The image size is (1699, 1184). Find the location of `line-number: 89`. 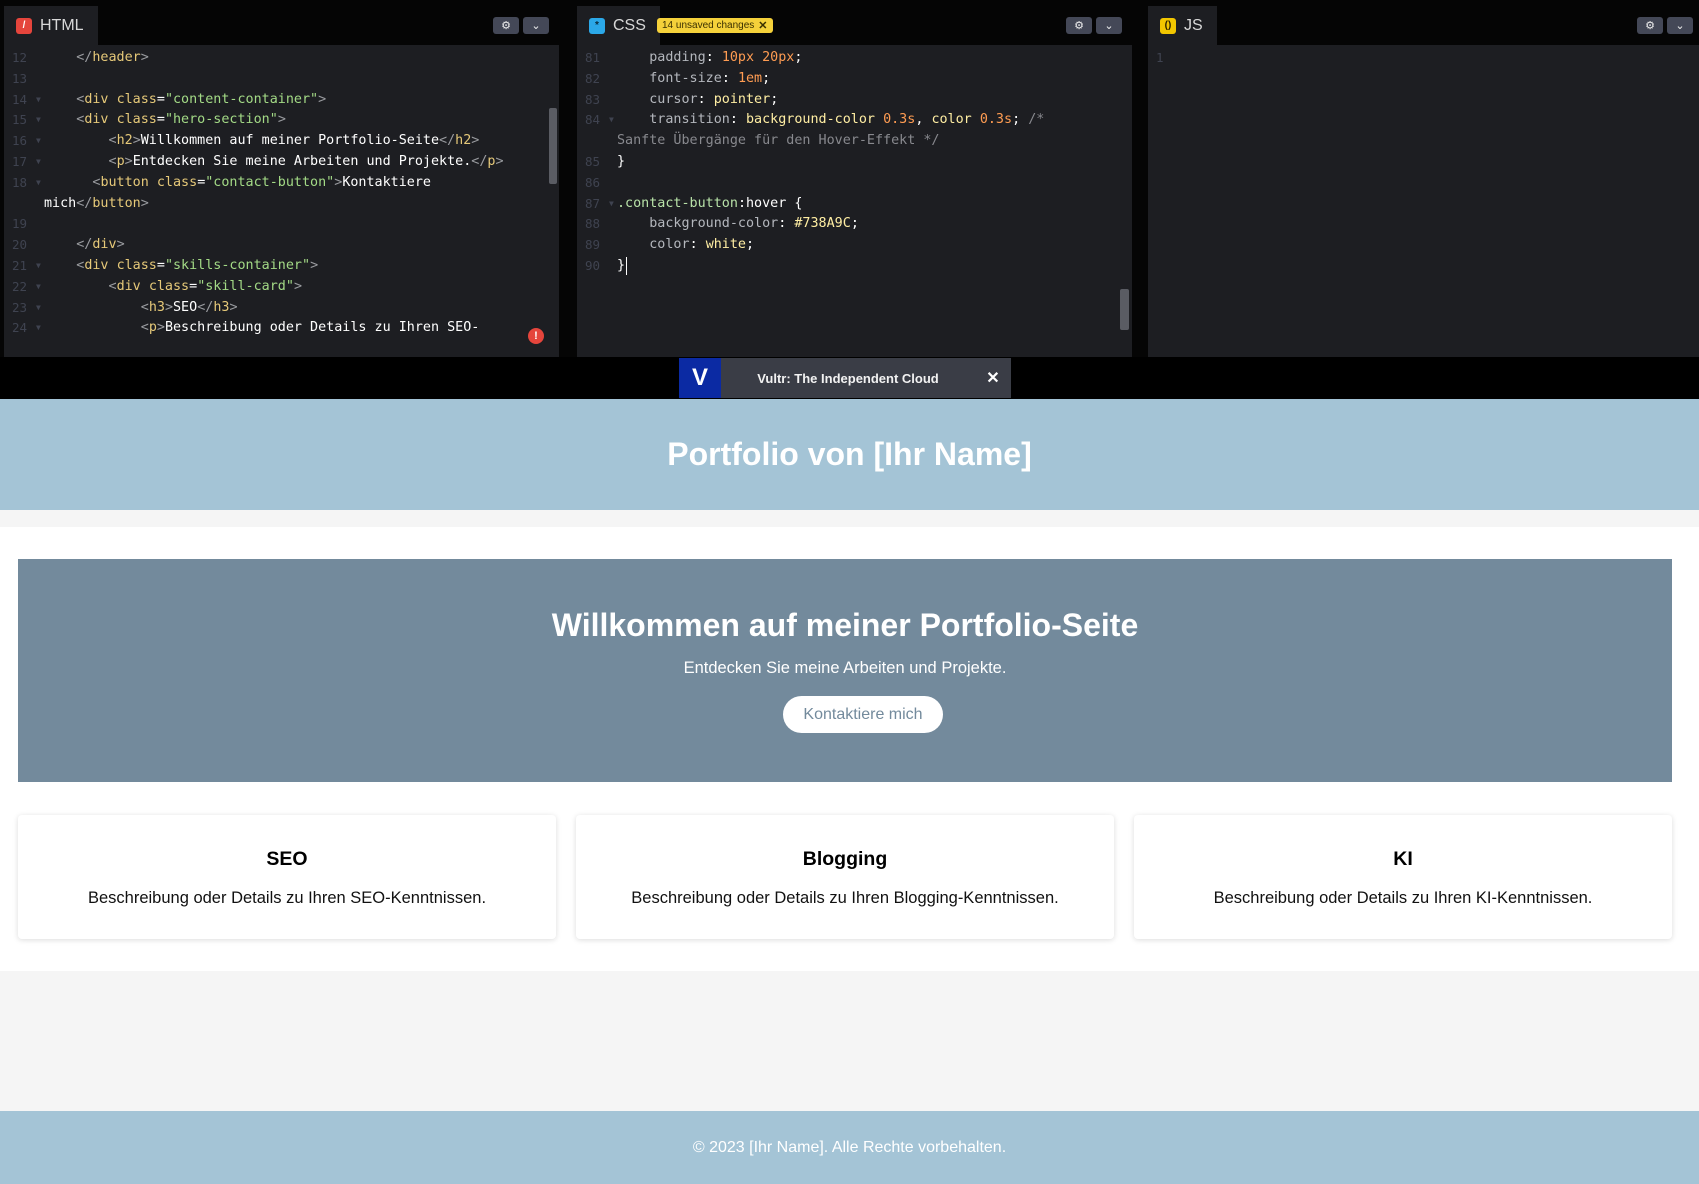

line-number: 89 is located at coordinates (593, 245).